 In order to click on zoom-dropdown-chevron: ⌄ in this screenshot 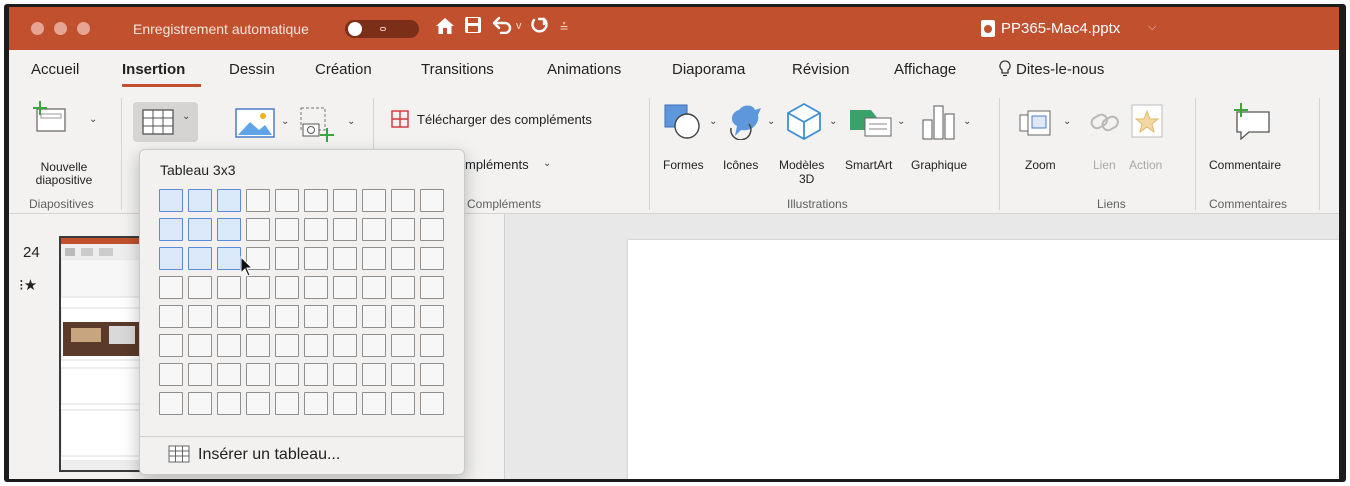, I will do `click(1067, 121)`.